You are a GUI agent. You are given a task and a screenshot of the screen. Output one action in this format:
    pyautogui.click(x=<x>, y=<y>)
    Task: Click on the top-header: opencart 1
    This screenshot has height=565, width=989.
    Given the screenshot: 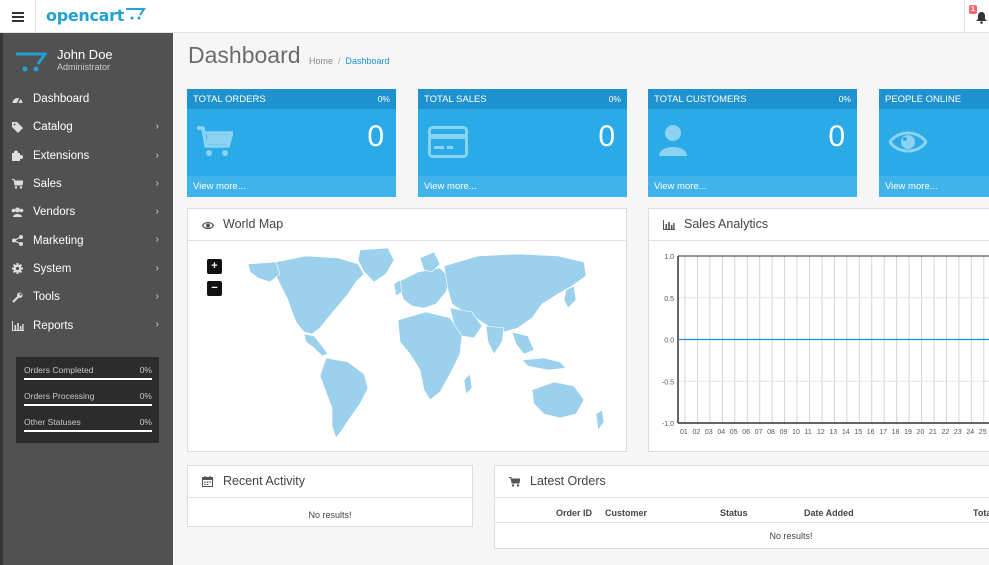 What is the action you would take?
    pyautogui.click(x=494, y=16)
    